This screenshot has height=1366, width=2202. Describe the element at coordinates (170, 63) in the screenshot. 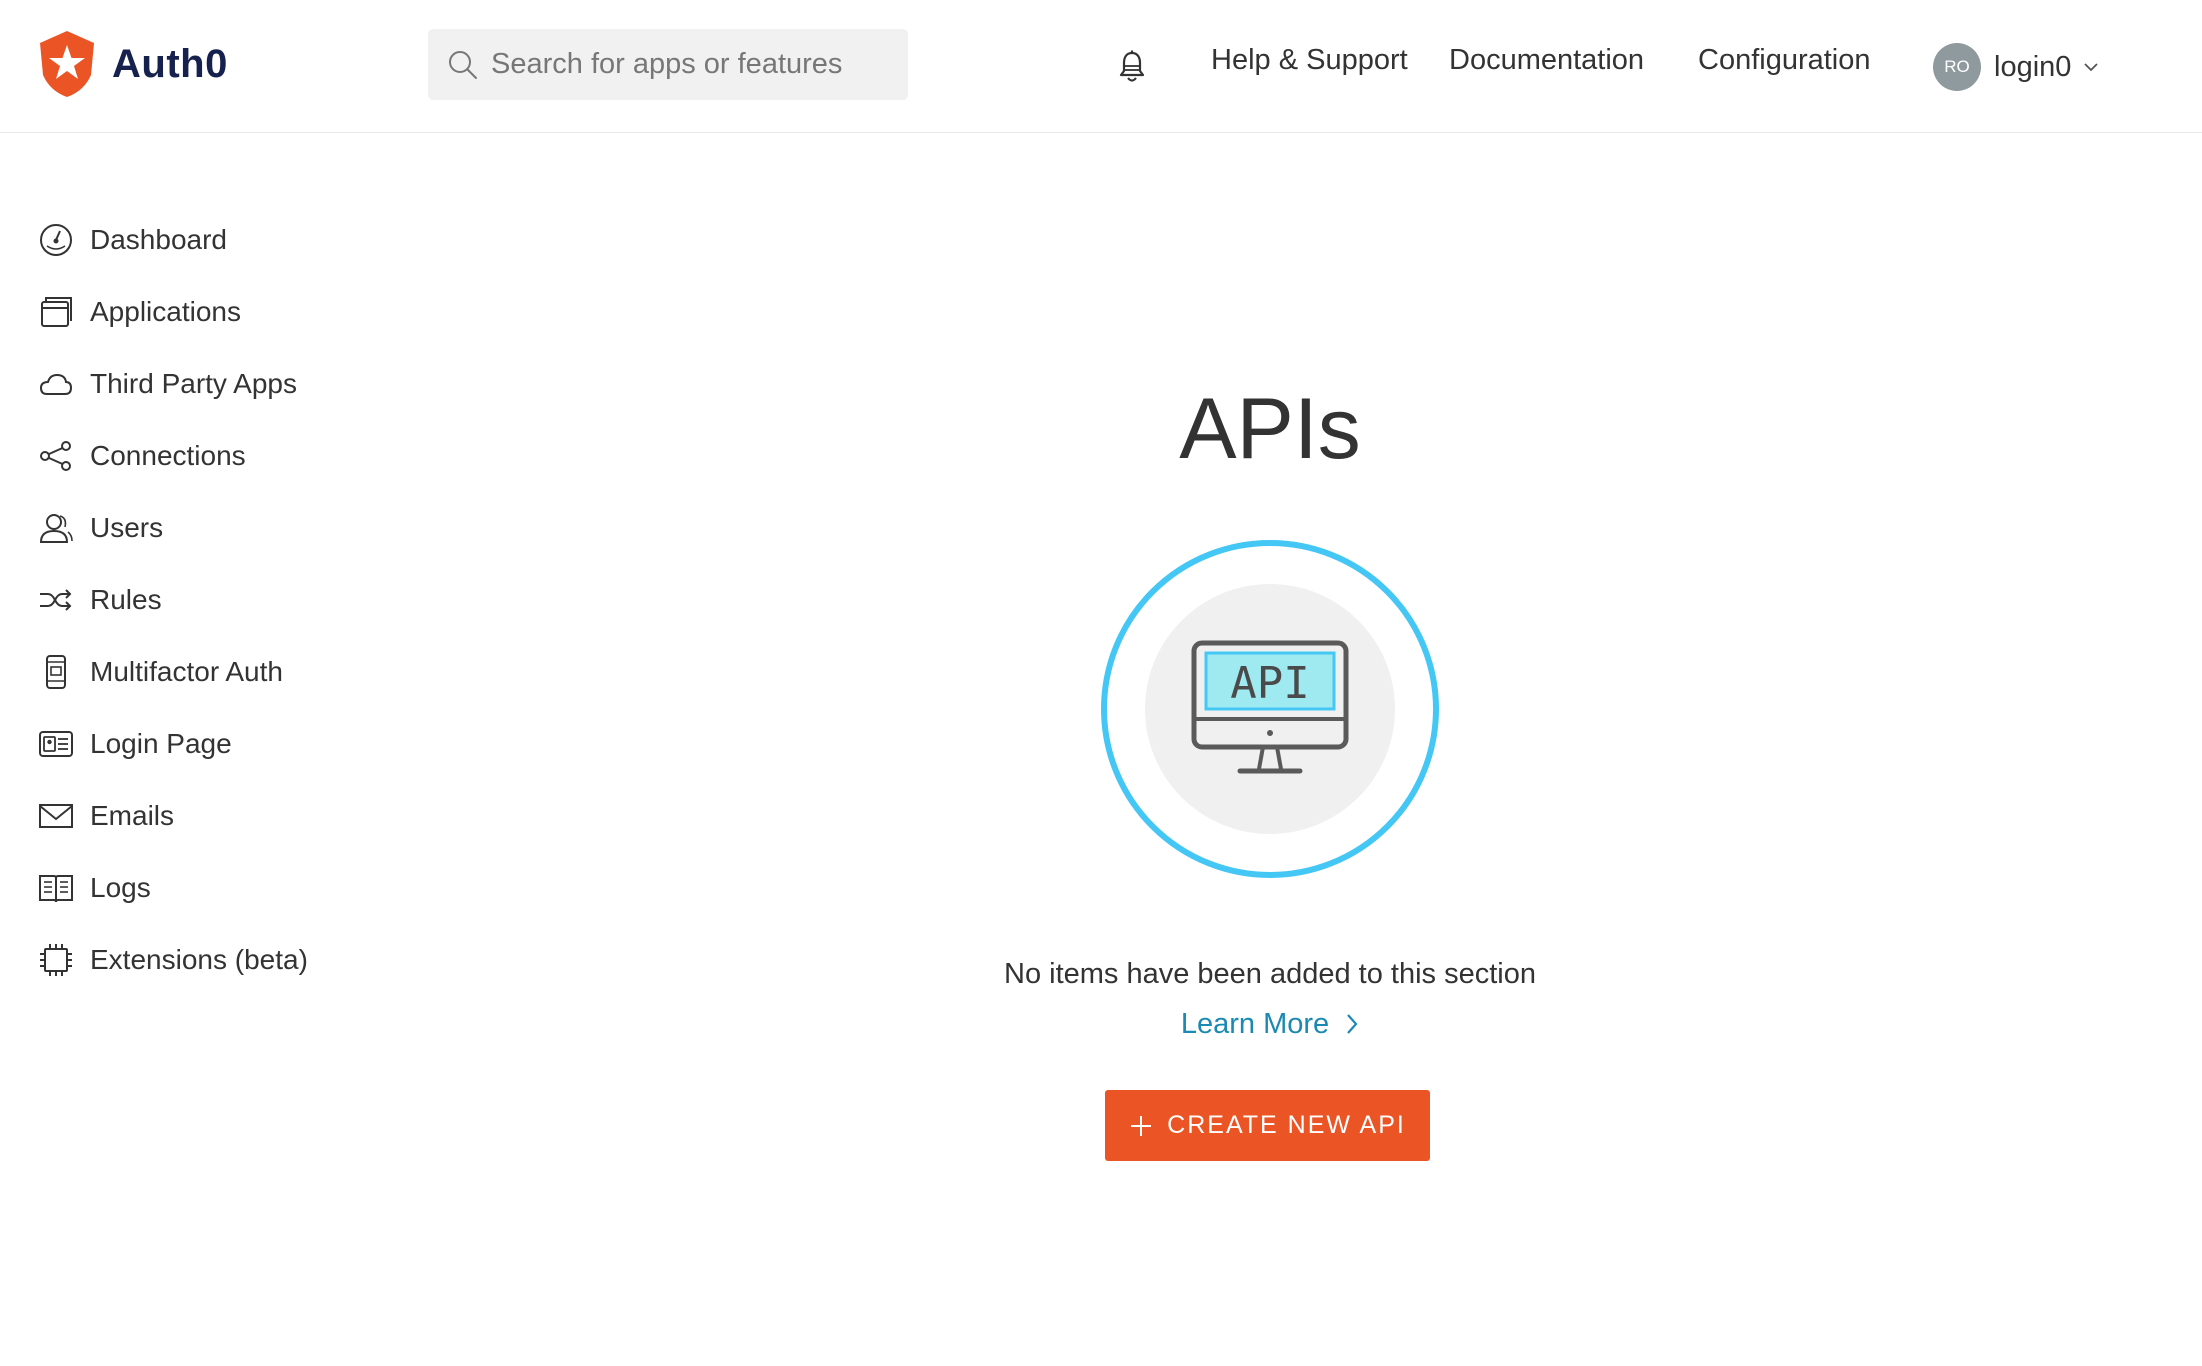

I see `logo-text: Auth0` at that location.